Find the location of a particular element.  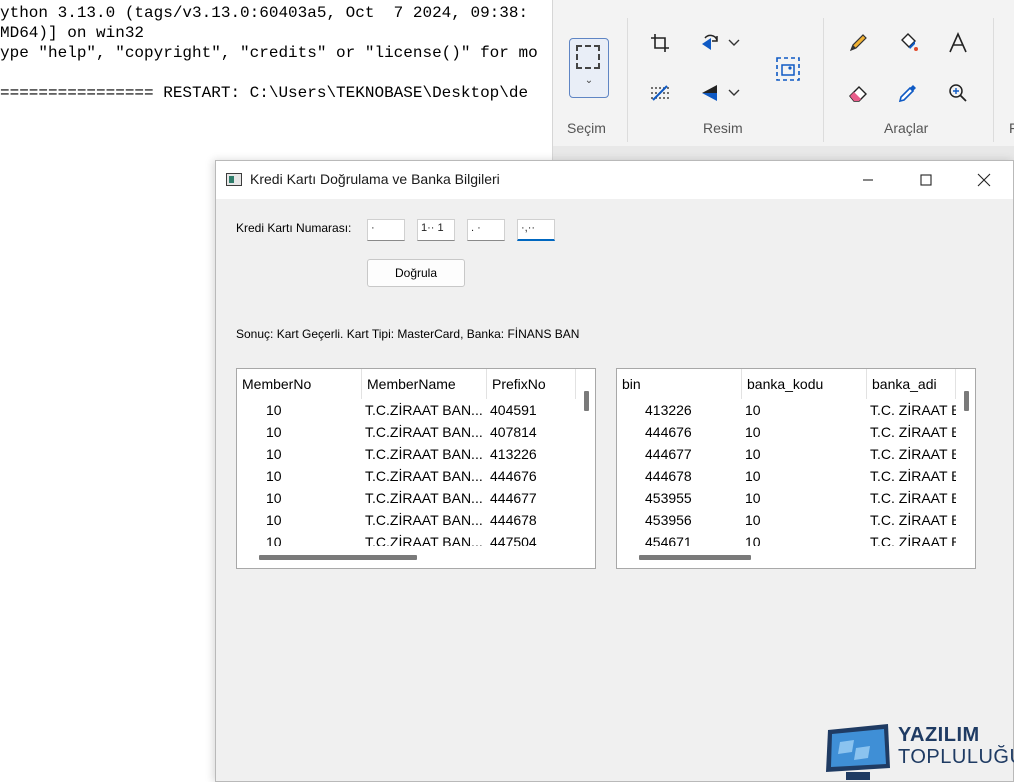

close-button is located at coordinates (984, 180).